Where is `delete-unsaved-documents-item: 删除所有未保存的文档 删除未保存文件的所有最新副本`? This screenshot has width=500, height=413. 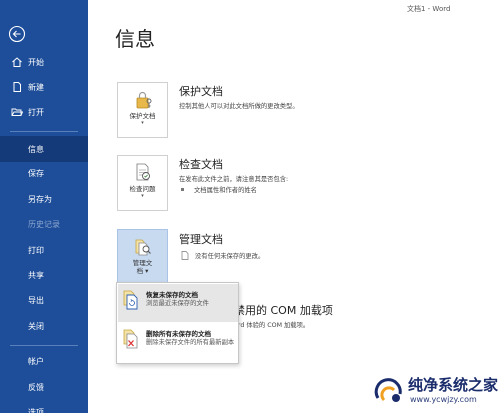
delete-unsaved-documents-item: 删除所有未保存的文档 删除未保存文件的所有最新副本 is located at coordinates (178, 342).